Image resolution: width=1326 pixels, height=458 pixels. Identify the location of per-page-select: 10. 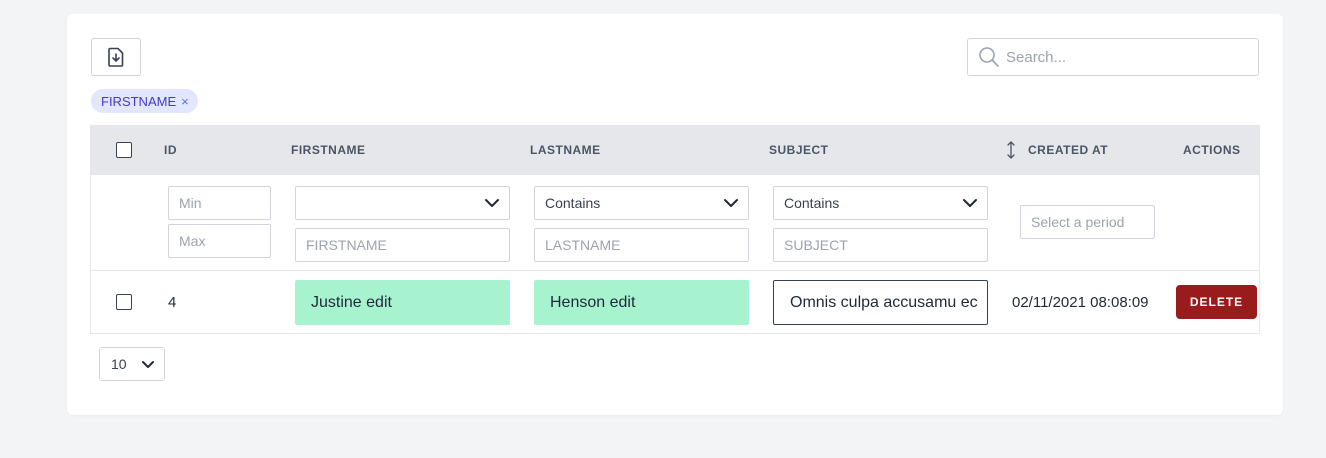
(132, 364).